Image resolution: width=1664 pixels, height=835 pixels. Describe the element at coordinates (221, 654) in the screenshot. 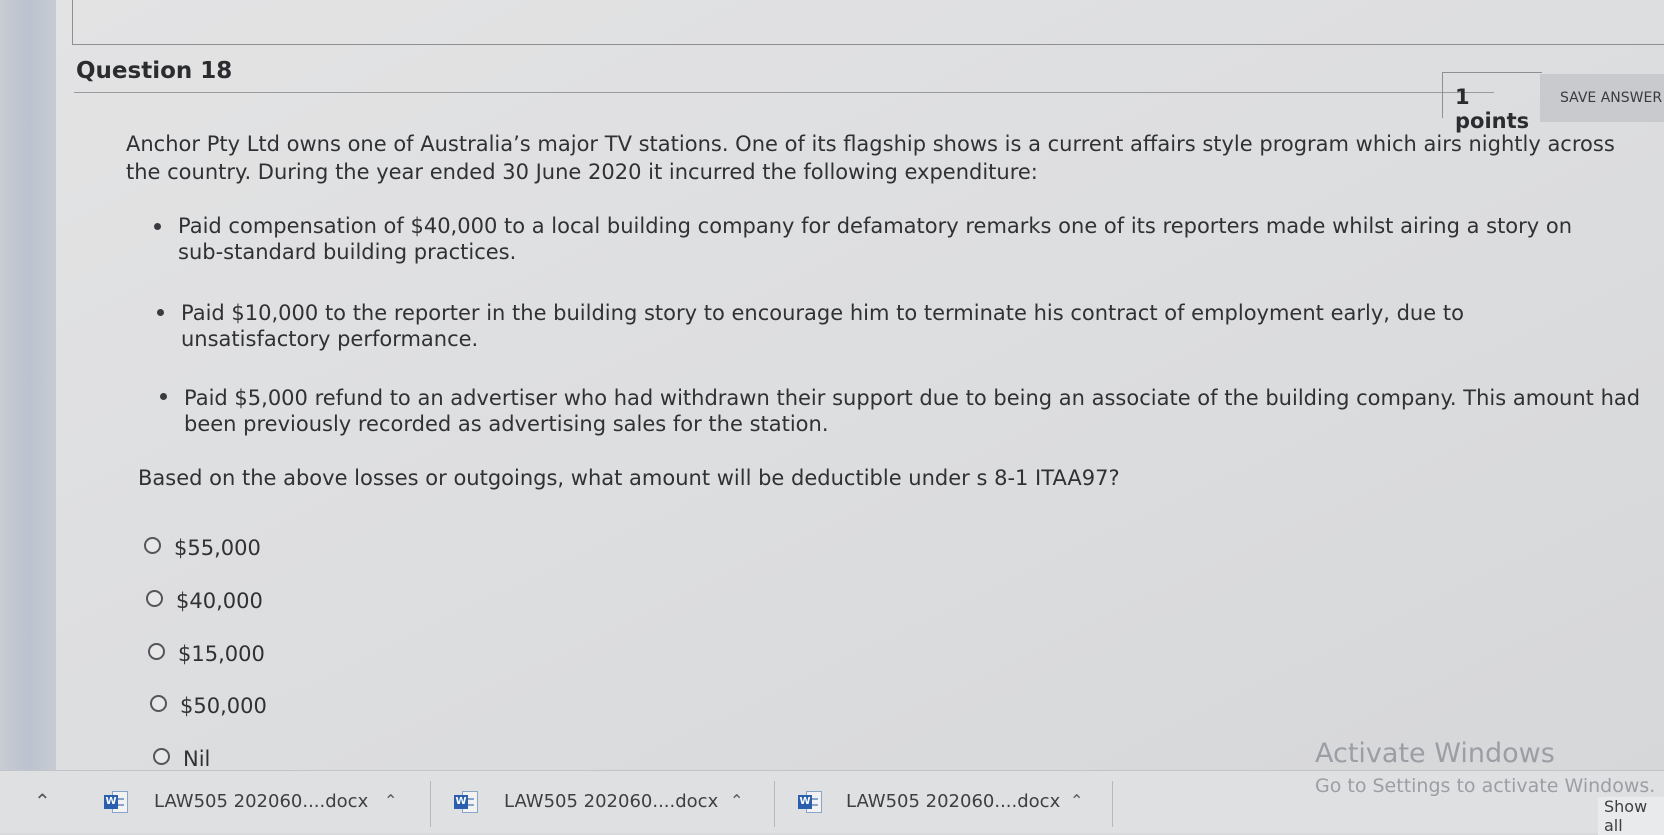

I see `option-label: $15,000` at that location.